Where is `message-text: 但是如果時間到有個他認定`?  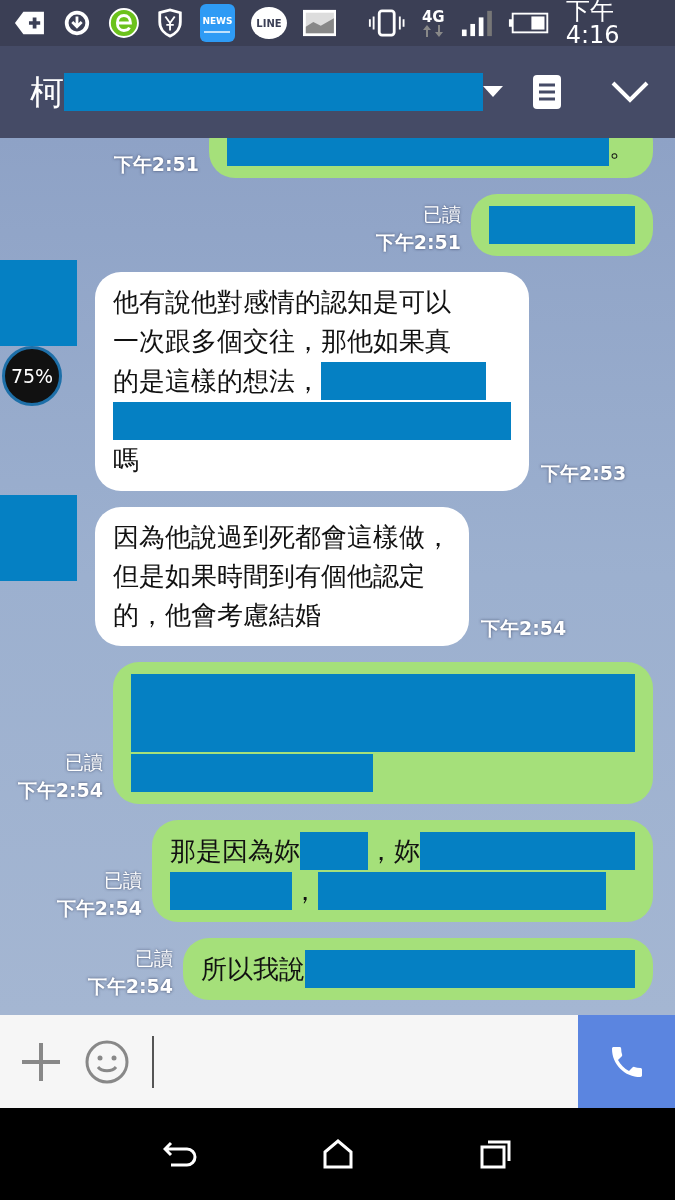 message-text: 但是如果時間到有個他認定 is located at coordinates (269, 576).